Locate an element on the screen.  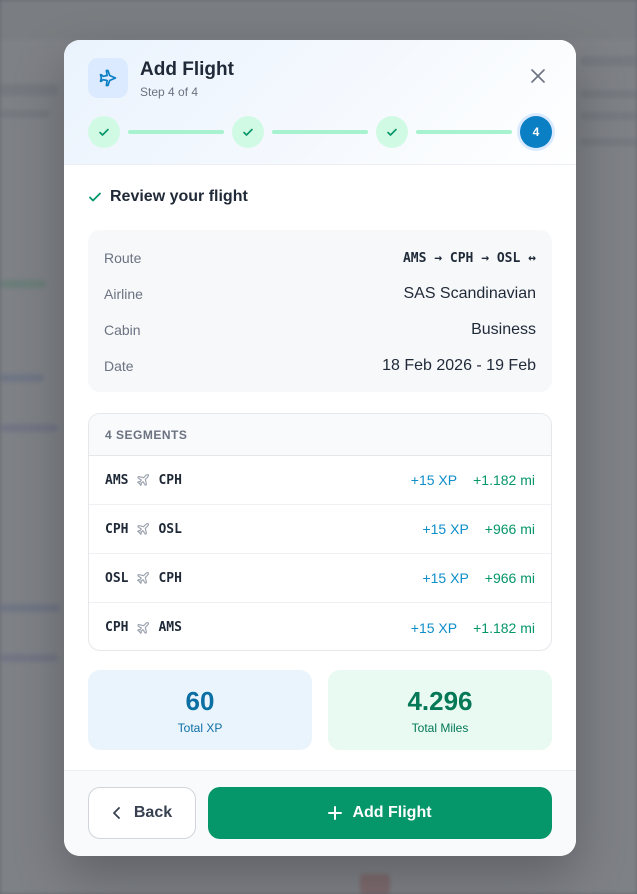
add-flight-button: Add Flight is located at coordinates (380, 813).